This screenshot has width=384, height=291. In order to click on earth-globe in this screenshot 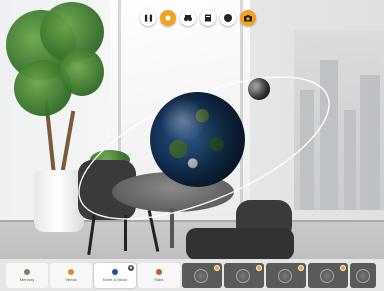, I will do `click(197, 139)`.